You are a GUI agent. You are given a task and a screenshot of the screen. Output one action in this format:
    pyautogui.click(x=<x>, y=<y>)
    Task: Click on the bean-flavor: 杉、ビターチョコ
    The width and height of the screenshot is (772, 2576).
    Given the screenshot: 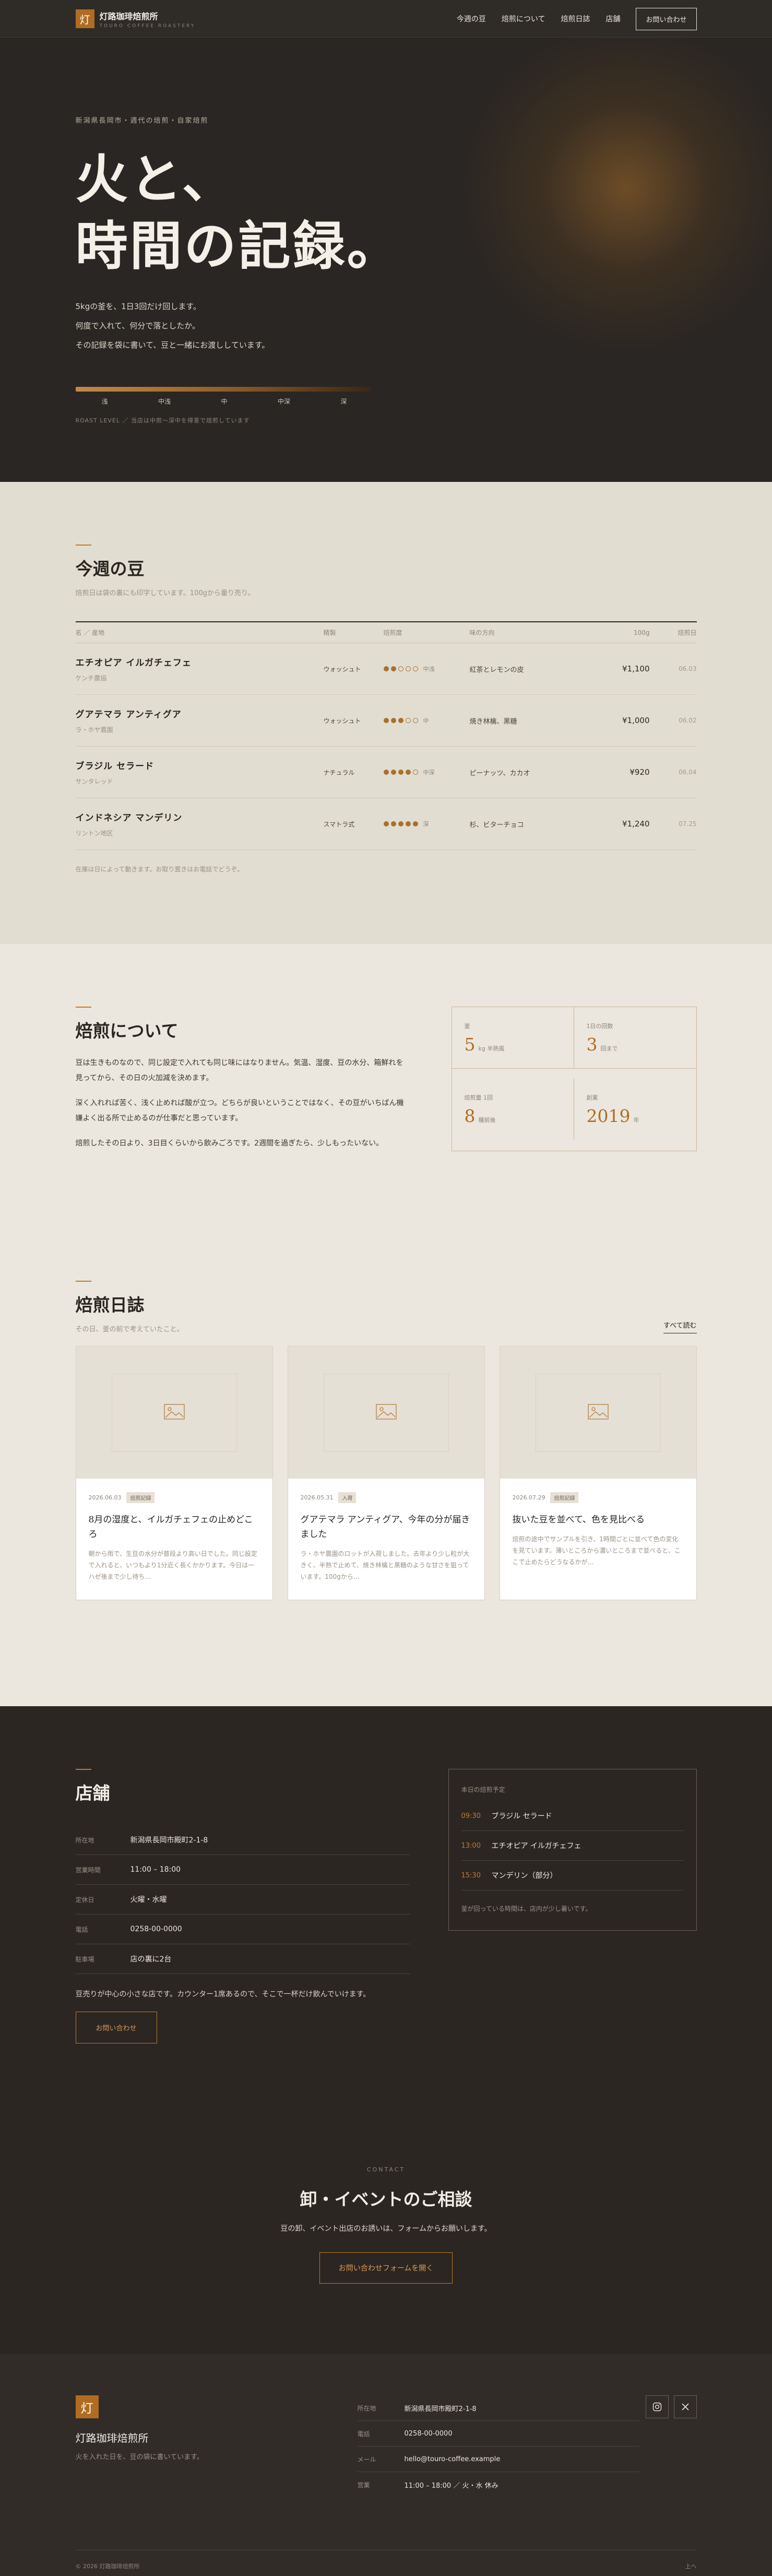 What is the action you would take?
    pyautogui.click(x=497, y=825)
    